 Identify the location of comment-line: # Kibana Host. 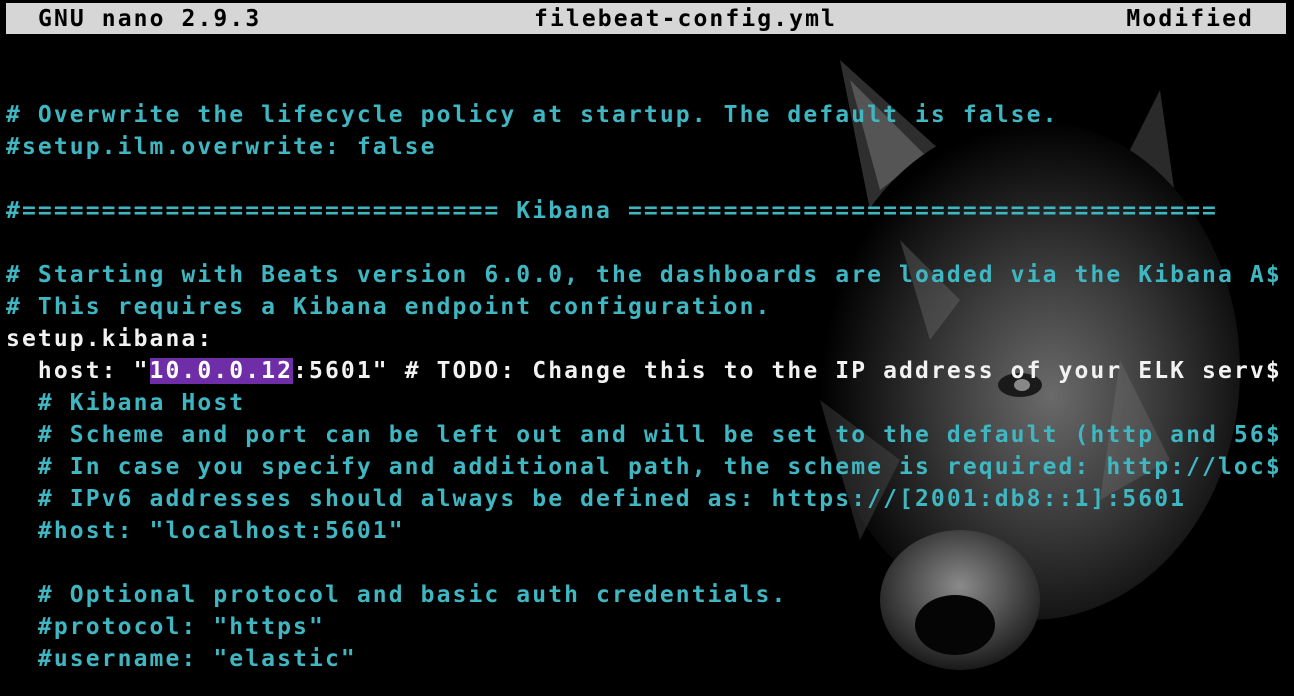
(647, 403).